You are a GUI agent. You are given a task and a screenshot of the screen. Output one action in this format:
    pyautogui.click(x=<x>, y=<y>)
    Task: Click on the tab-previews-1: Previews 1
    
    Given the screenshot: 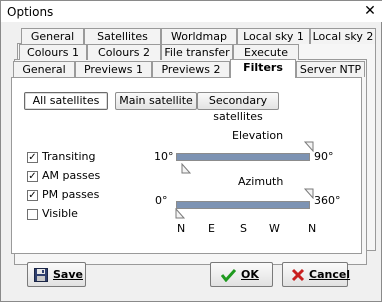 What is the action you would take?
    pyautogui.click(x=113, y=69)
    